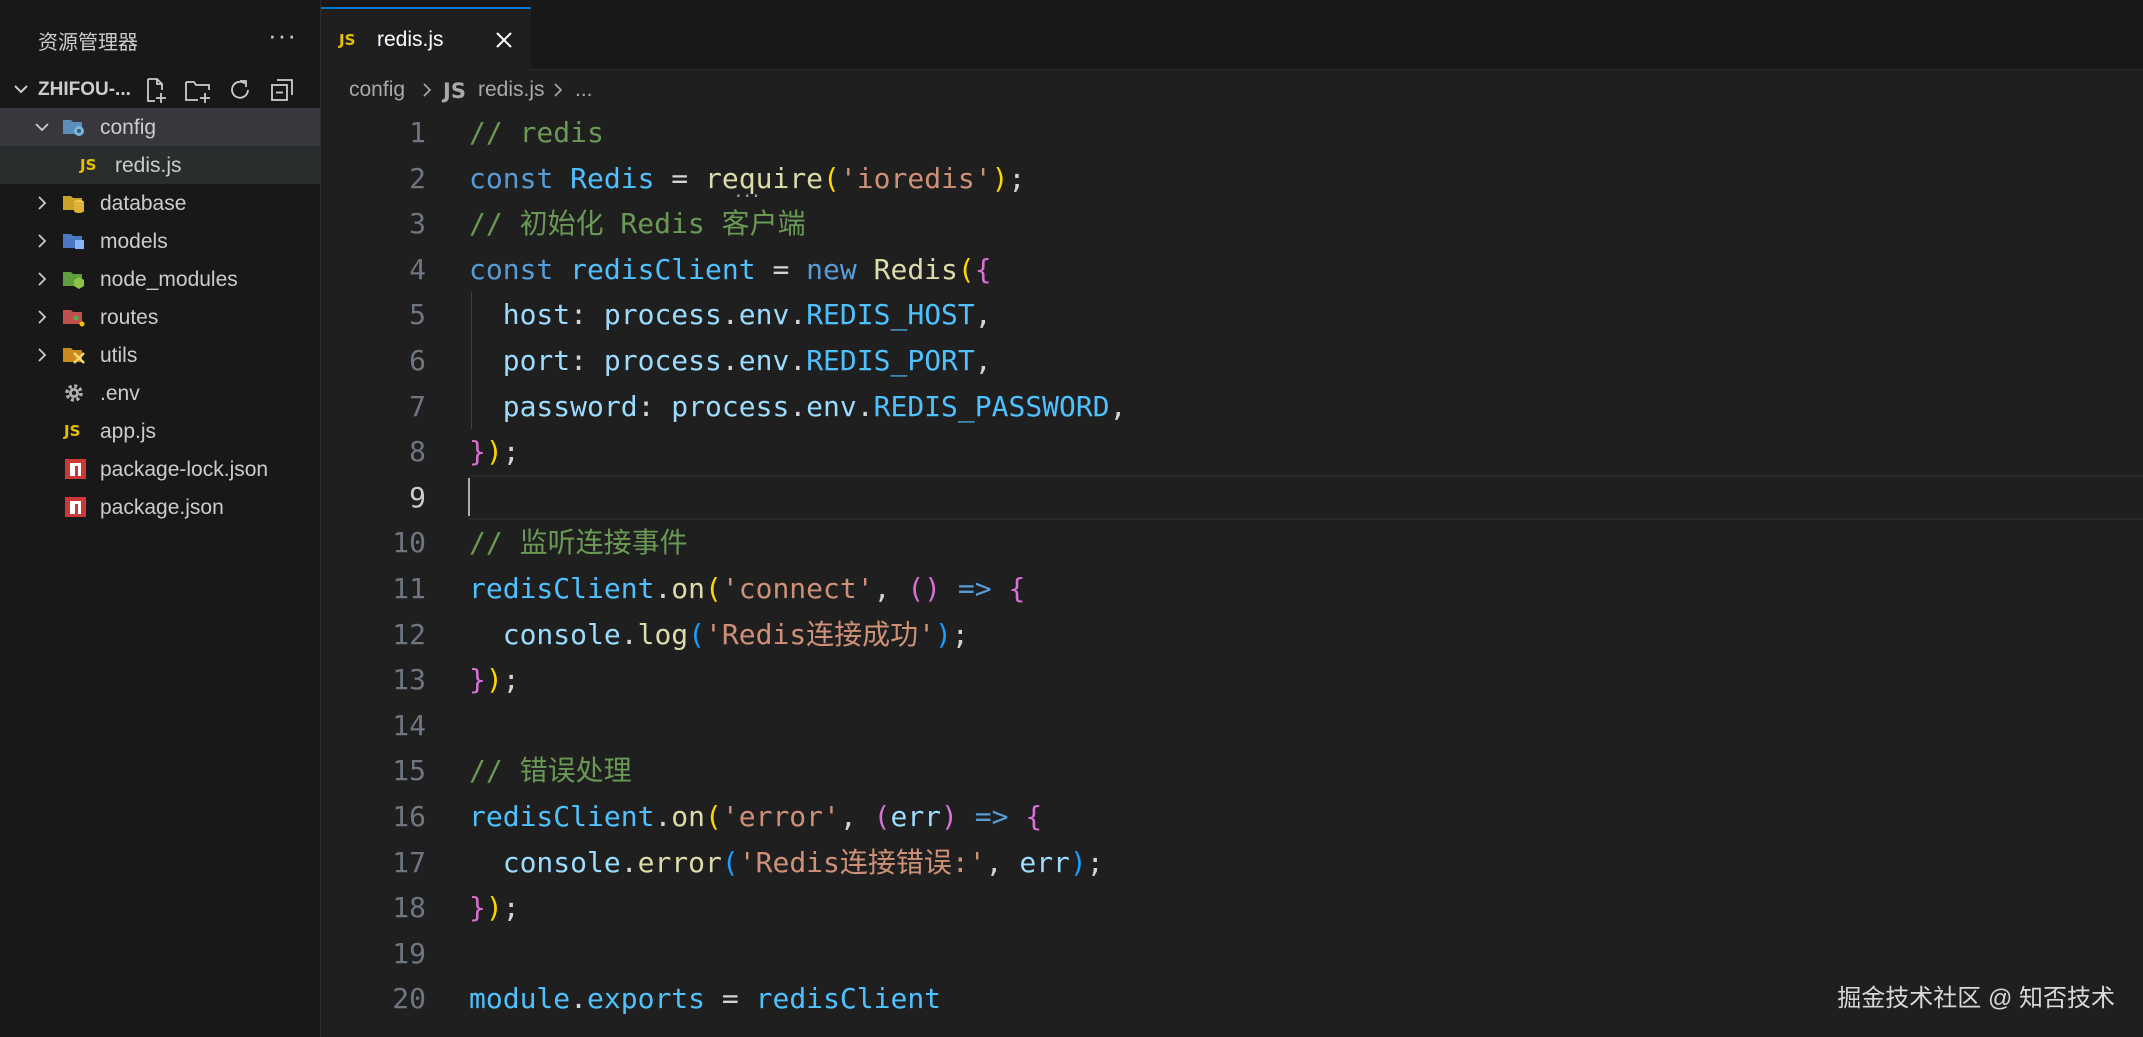 Image resolution: width=2143 pixels, height=1037 pixels. I want to click on tree-item-label: utils, so click(119, 355).